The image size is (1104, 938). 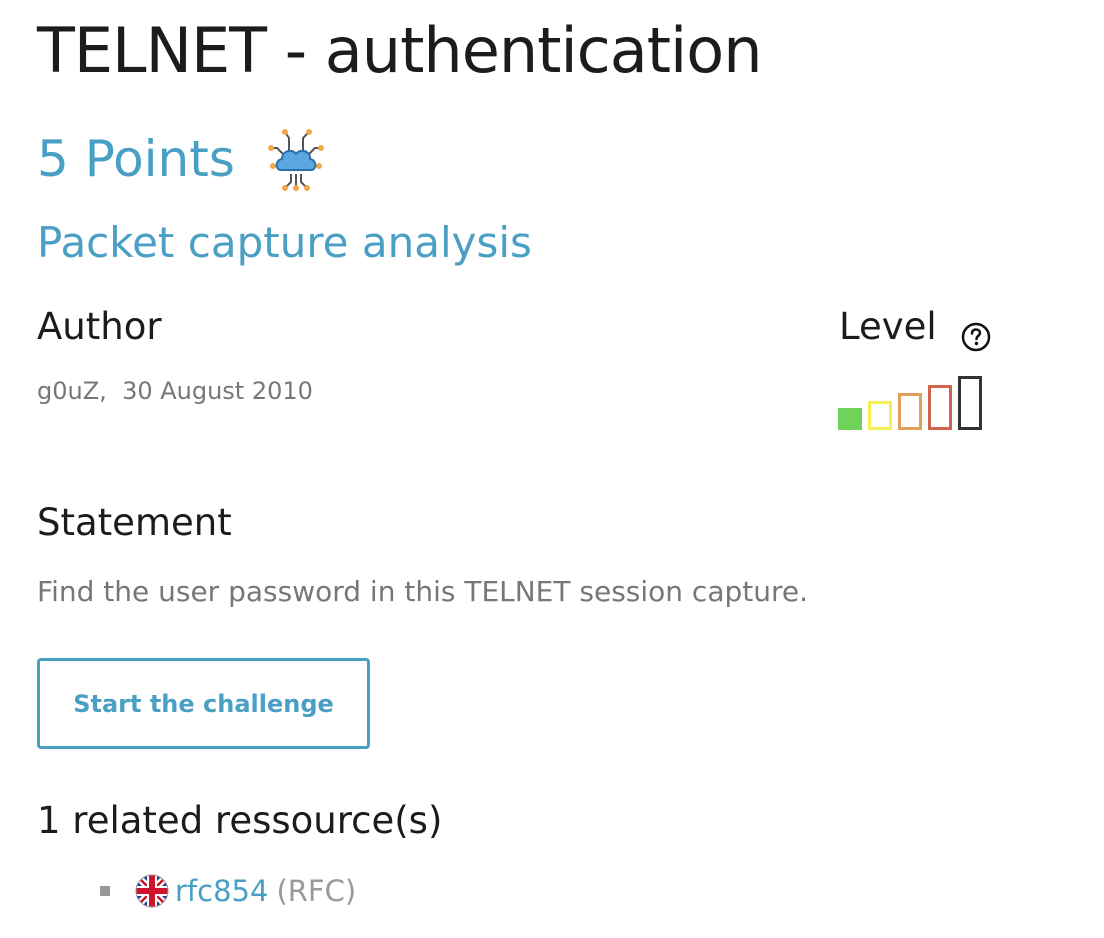 I want to click on related-resources-heading: 1 related ressource(s), so click(x=240, y=820).